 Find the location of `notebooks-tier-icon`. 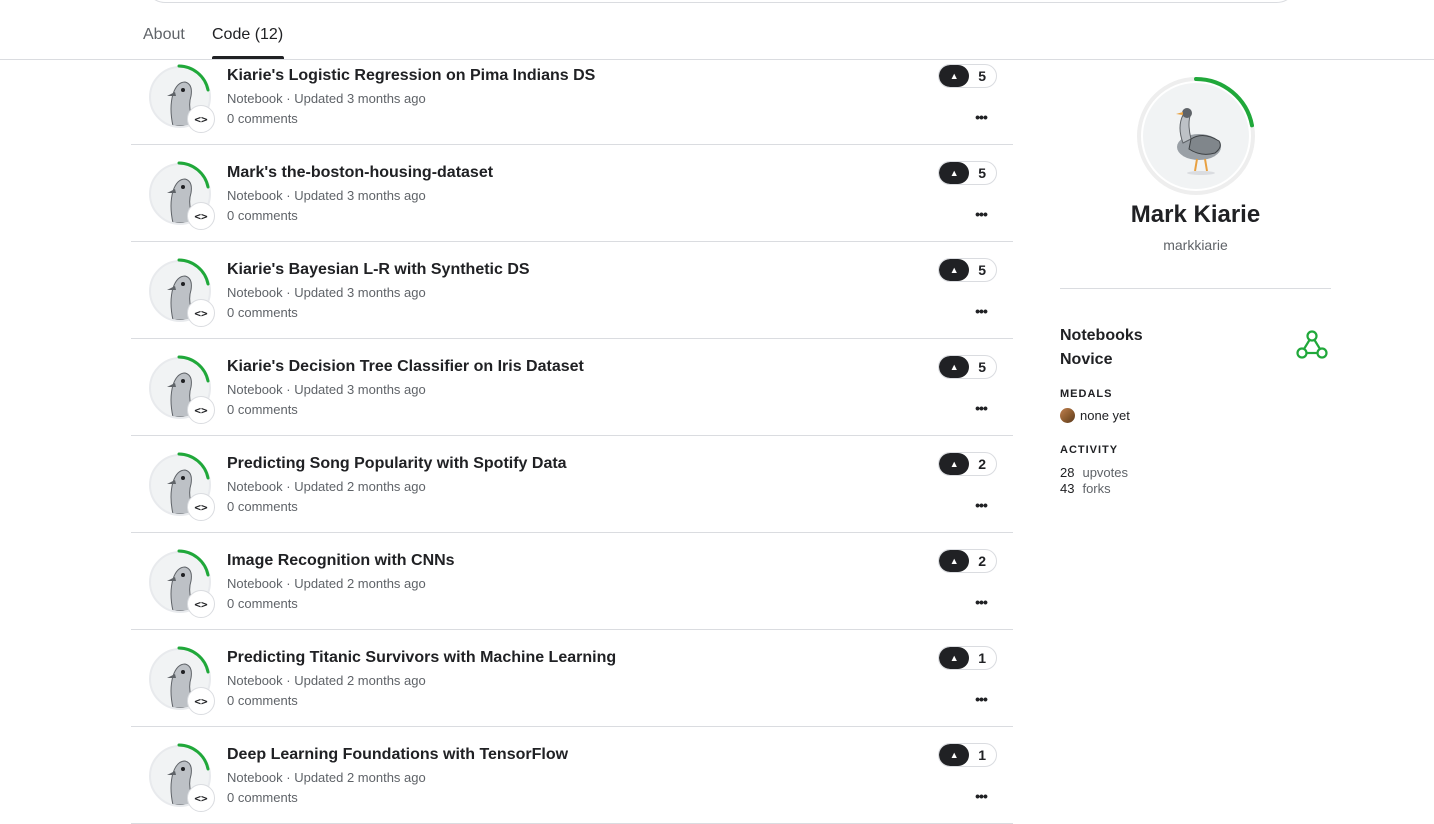

notebooks-tier-icon is located at coordinates (1312, 344).